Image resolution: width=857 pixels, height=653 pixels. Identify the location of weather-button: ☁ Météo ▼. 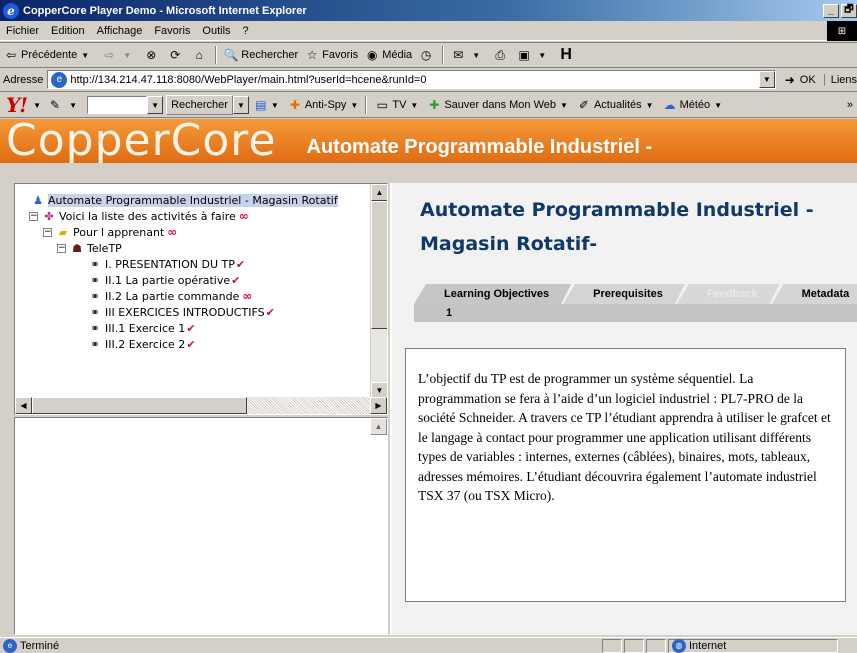
(692, 105).